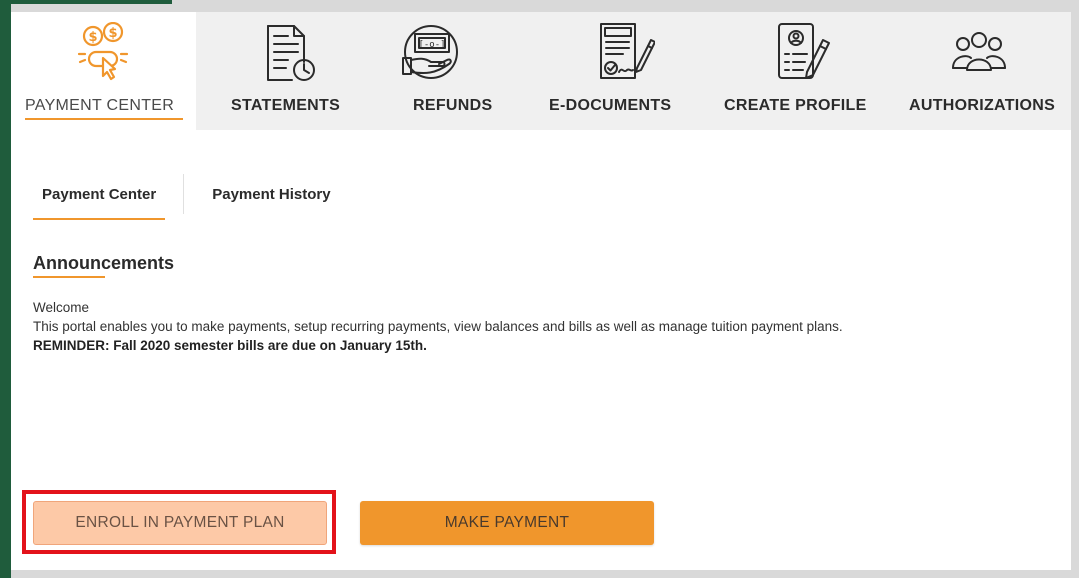 This screenshot has width=1079, height=578. Describe the element at coordinates (180, 523) in the screenshot. I see `enroll-payment-plan-button: ENROLL IN PAYMENT PLAN` at that location.